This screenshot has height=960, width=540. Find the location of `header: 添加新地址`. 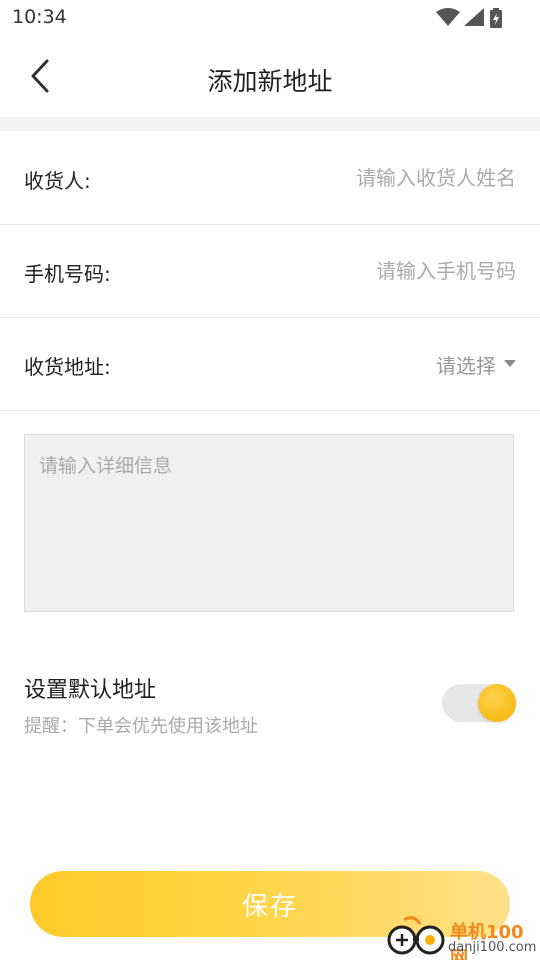

header: 添加新地址 is located at coordinates (270, 76).